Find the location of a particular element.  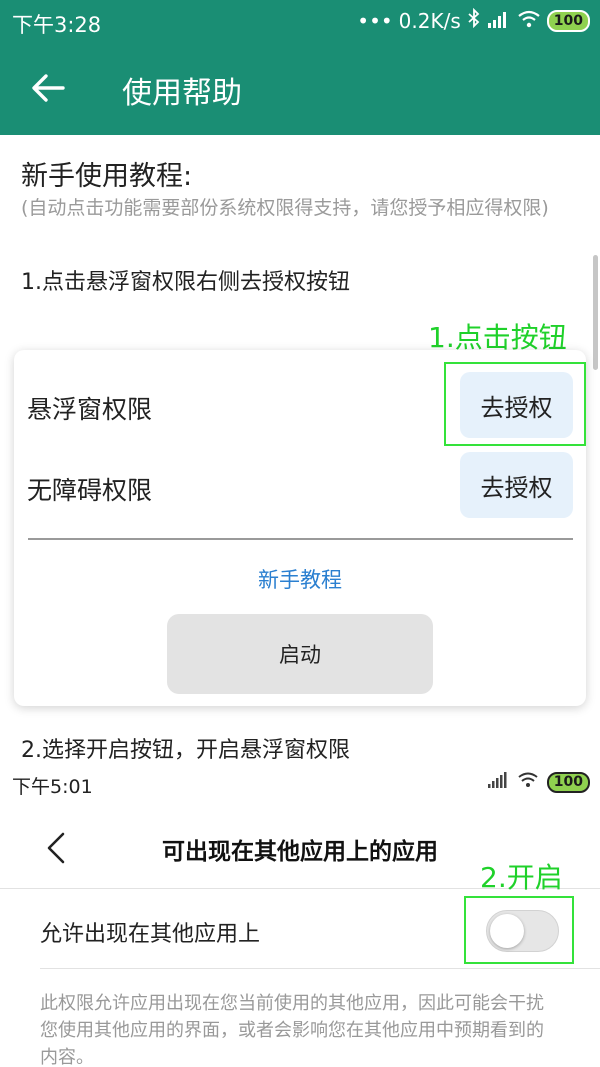

net-speed: 0.2K/s is located at coordinates (429, 20).